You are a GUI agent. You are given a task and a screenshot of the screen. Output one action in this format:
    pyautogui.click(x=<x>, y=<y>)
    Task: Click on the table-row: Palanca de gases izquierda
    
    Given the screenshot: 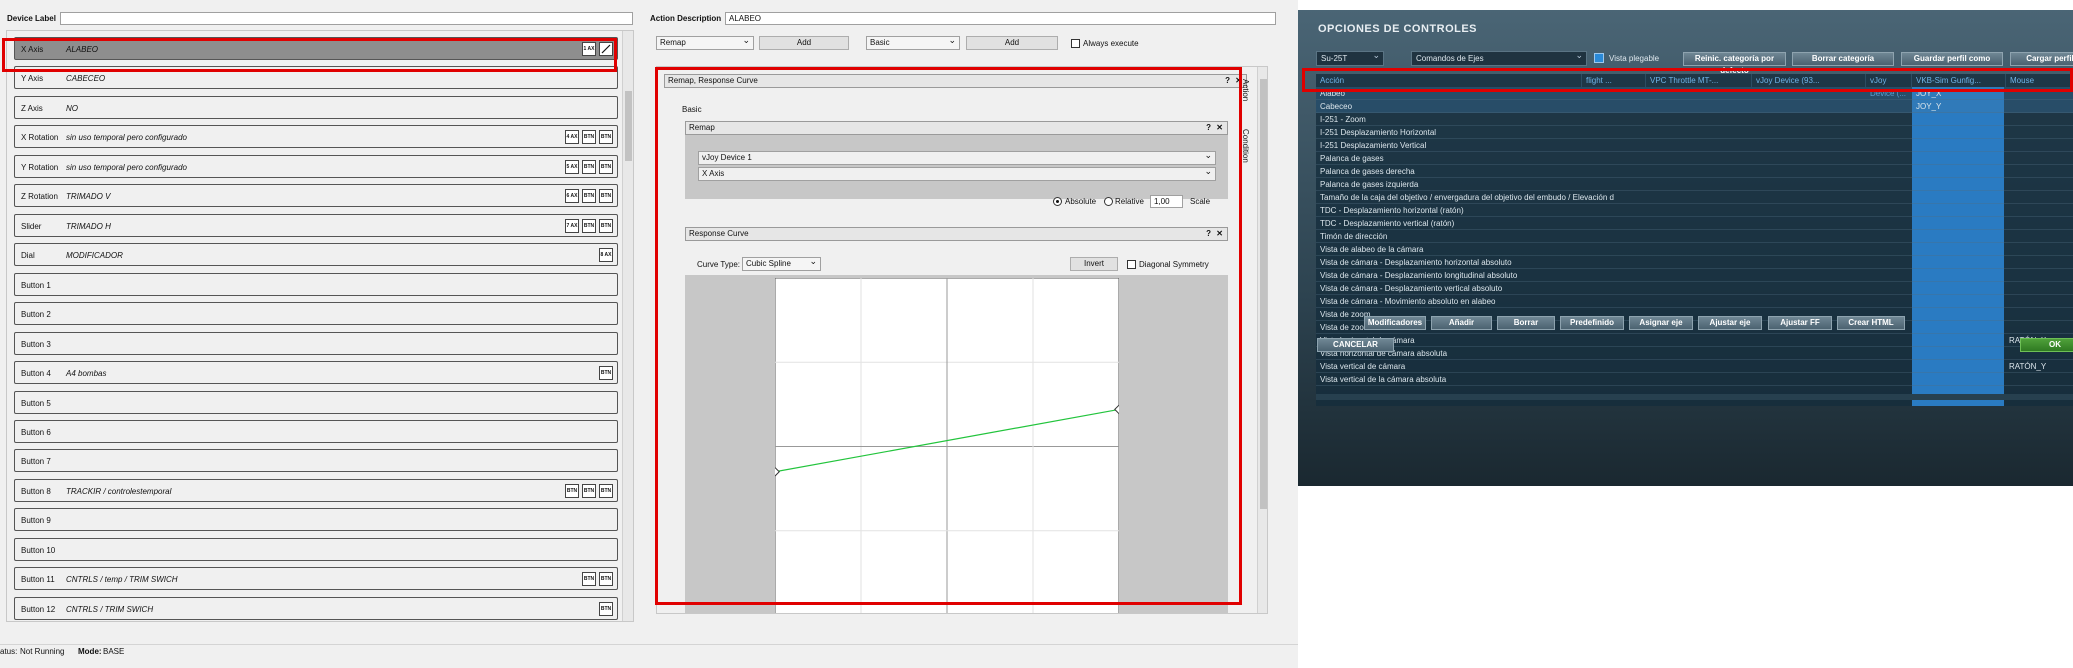 What is the action you would take?
    pyautogui.click(x=1694, y=184)
    